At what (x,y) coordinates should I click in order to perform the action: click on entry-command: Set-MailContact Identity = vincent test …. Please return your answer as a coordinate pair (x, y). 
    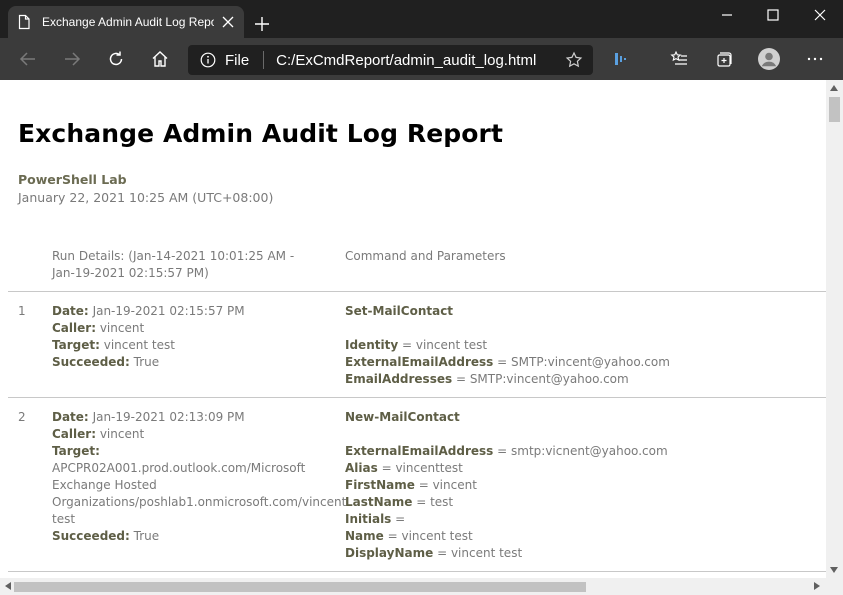
    Looking at the image, I should click on (580, 345).